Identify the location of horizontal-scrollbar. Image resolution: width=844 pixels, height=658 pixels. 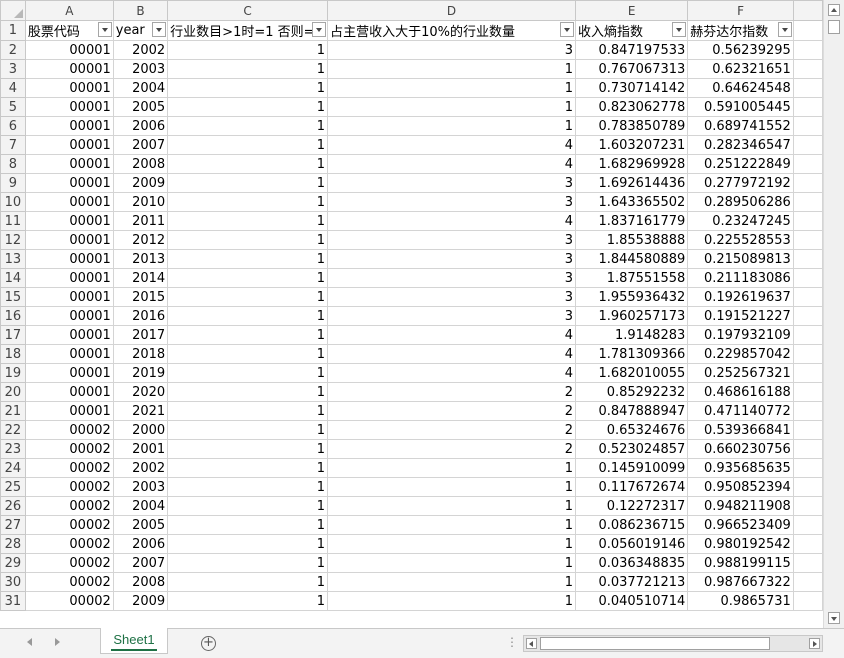
(673, 643).